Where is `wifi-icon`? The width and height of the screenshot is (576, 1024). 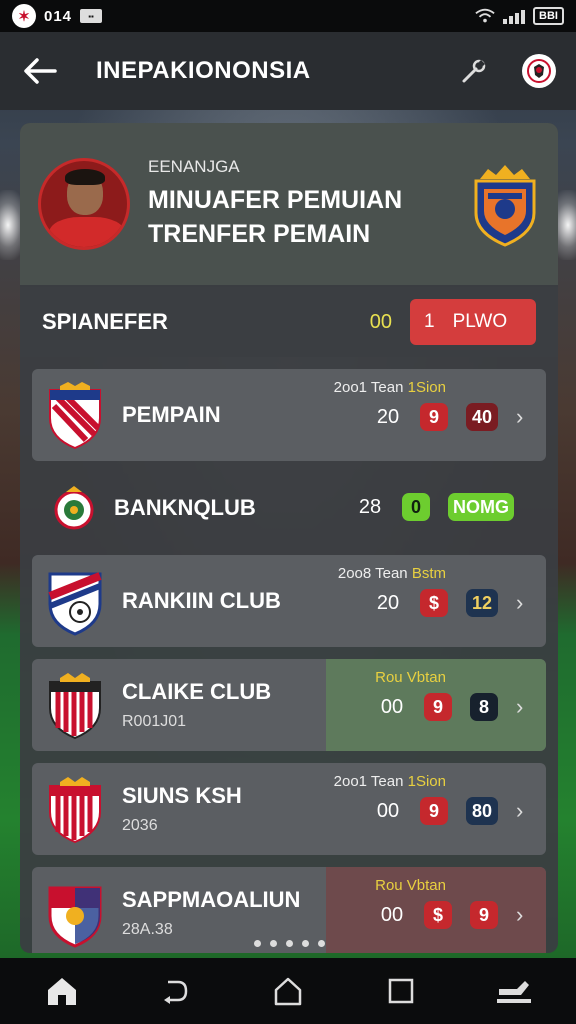 wifi-icon is located at coordinates (485, 15).